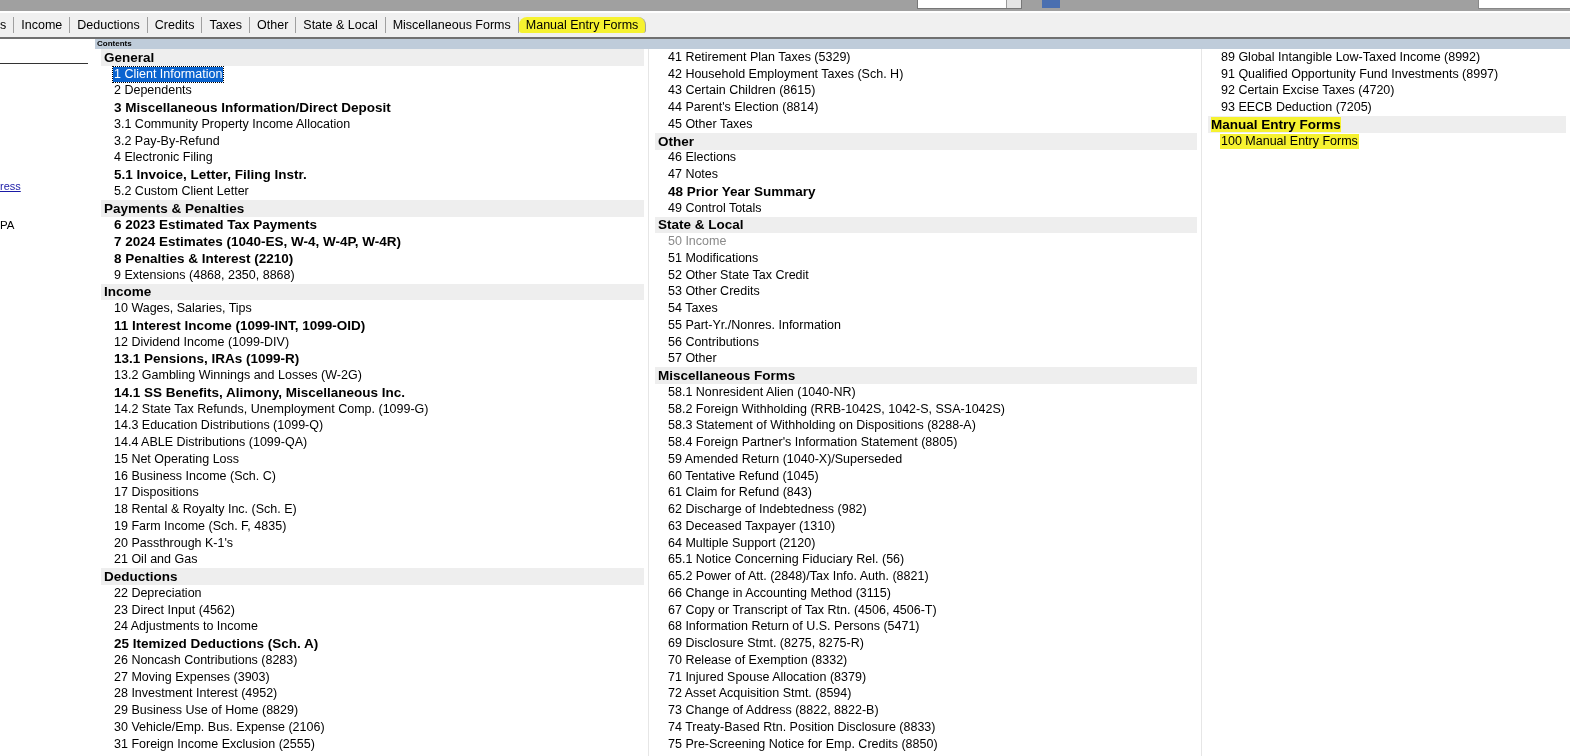 This screenshot has width=1570, height=756. I want to click on list-item: 58.2 Foreign Withholding (RRB-1042S, 1042-S, SSA-1042S), so click(836, 409).